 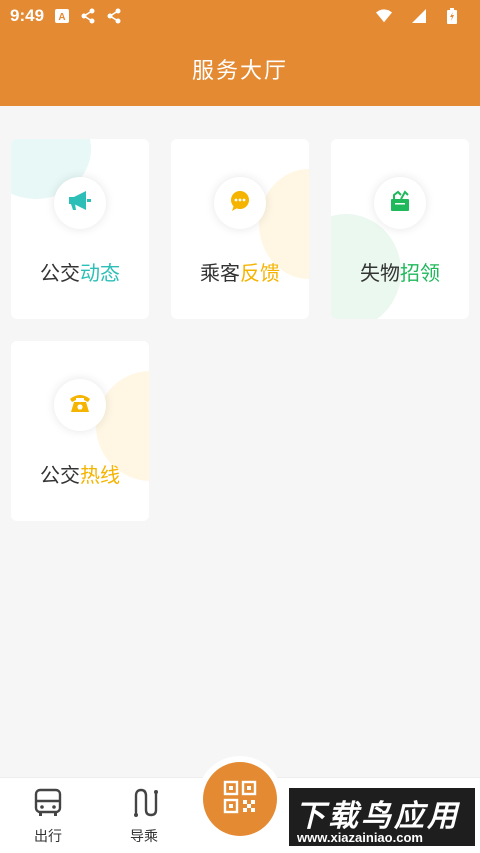 What do you see at coordinates (100, 273) in the screenshot?
I see `card-label-highlight: 动态` at bounding box center [100, 273].